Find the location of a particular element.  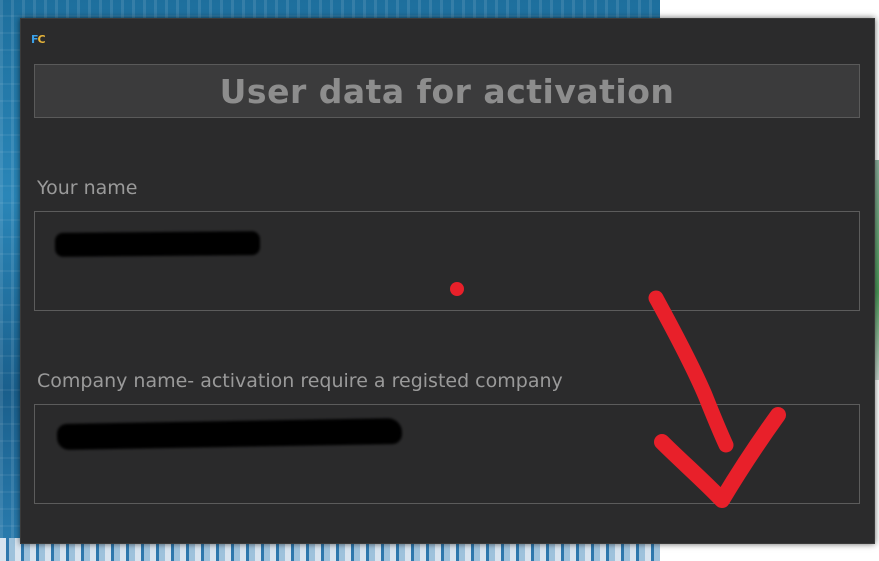

app-logo-icon: FC is located at coordinates (41, 40).